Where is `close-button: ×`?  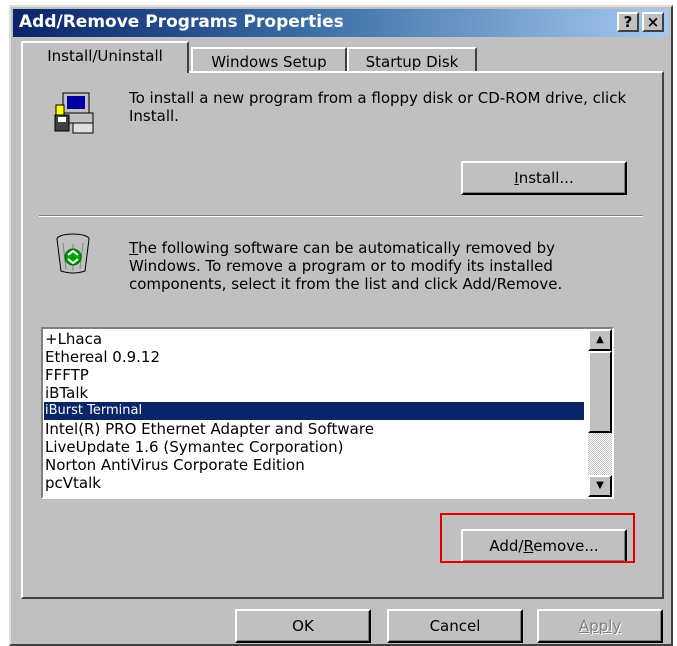 close-button: × is located at coordinates (653, 22).